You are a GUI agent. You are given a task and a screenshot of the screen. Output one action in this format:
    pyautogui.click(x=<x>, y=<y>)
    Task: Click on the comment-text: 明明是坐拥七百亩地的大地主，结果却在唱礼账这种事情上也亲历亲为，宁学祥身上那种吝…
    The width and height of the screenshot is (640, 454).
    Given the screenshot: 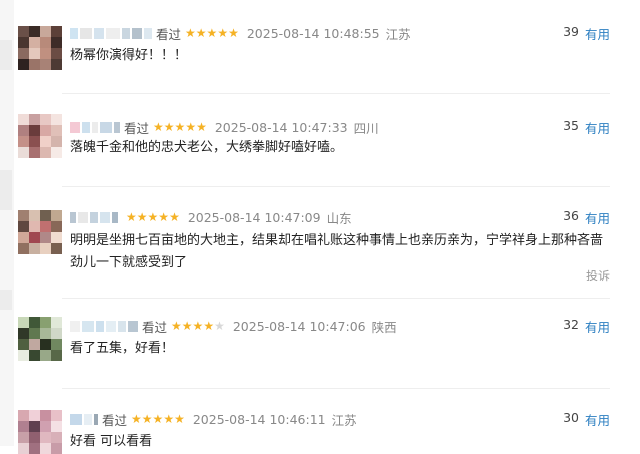 What is the action you would take?
    pyautogui.click(x=337, y=251)
    